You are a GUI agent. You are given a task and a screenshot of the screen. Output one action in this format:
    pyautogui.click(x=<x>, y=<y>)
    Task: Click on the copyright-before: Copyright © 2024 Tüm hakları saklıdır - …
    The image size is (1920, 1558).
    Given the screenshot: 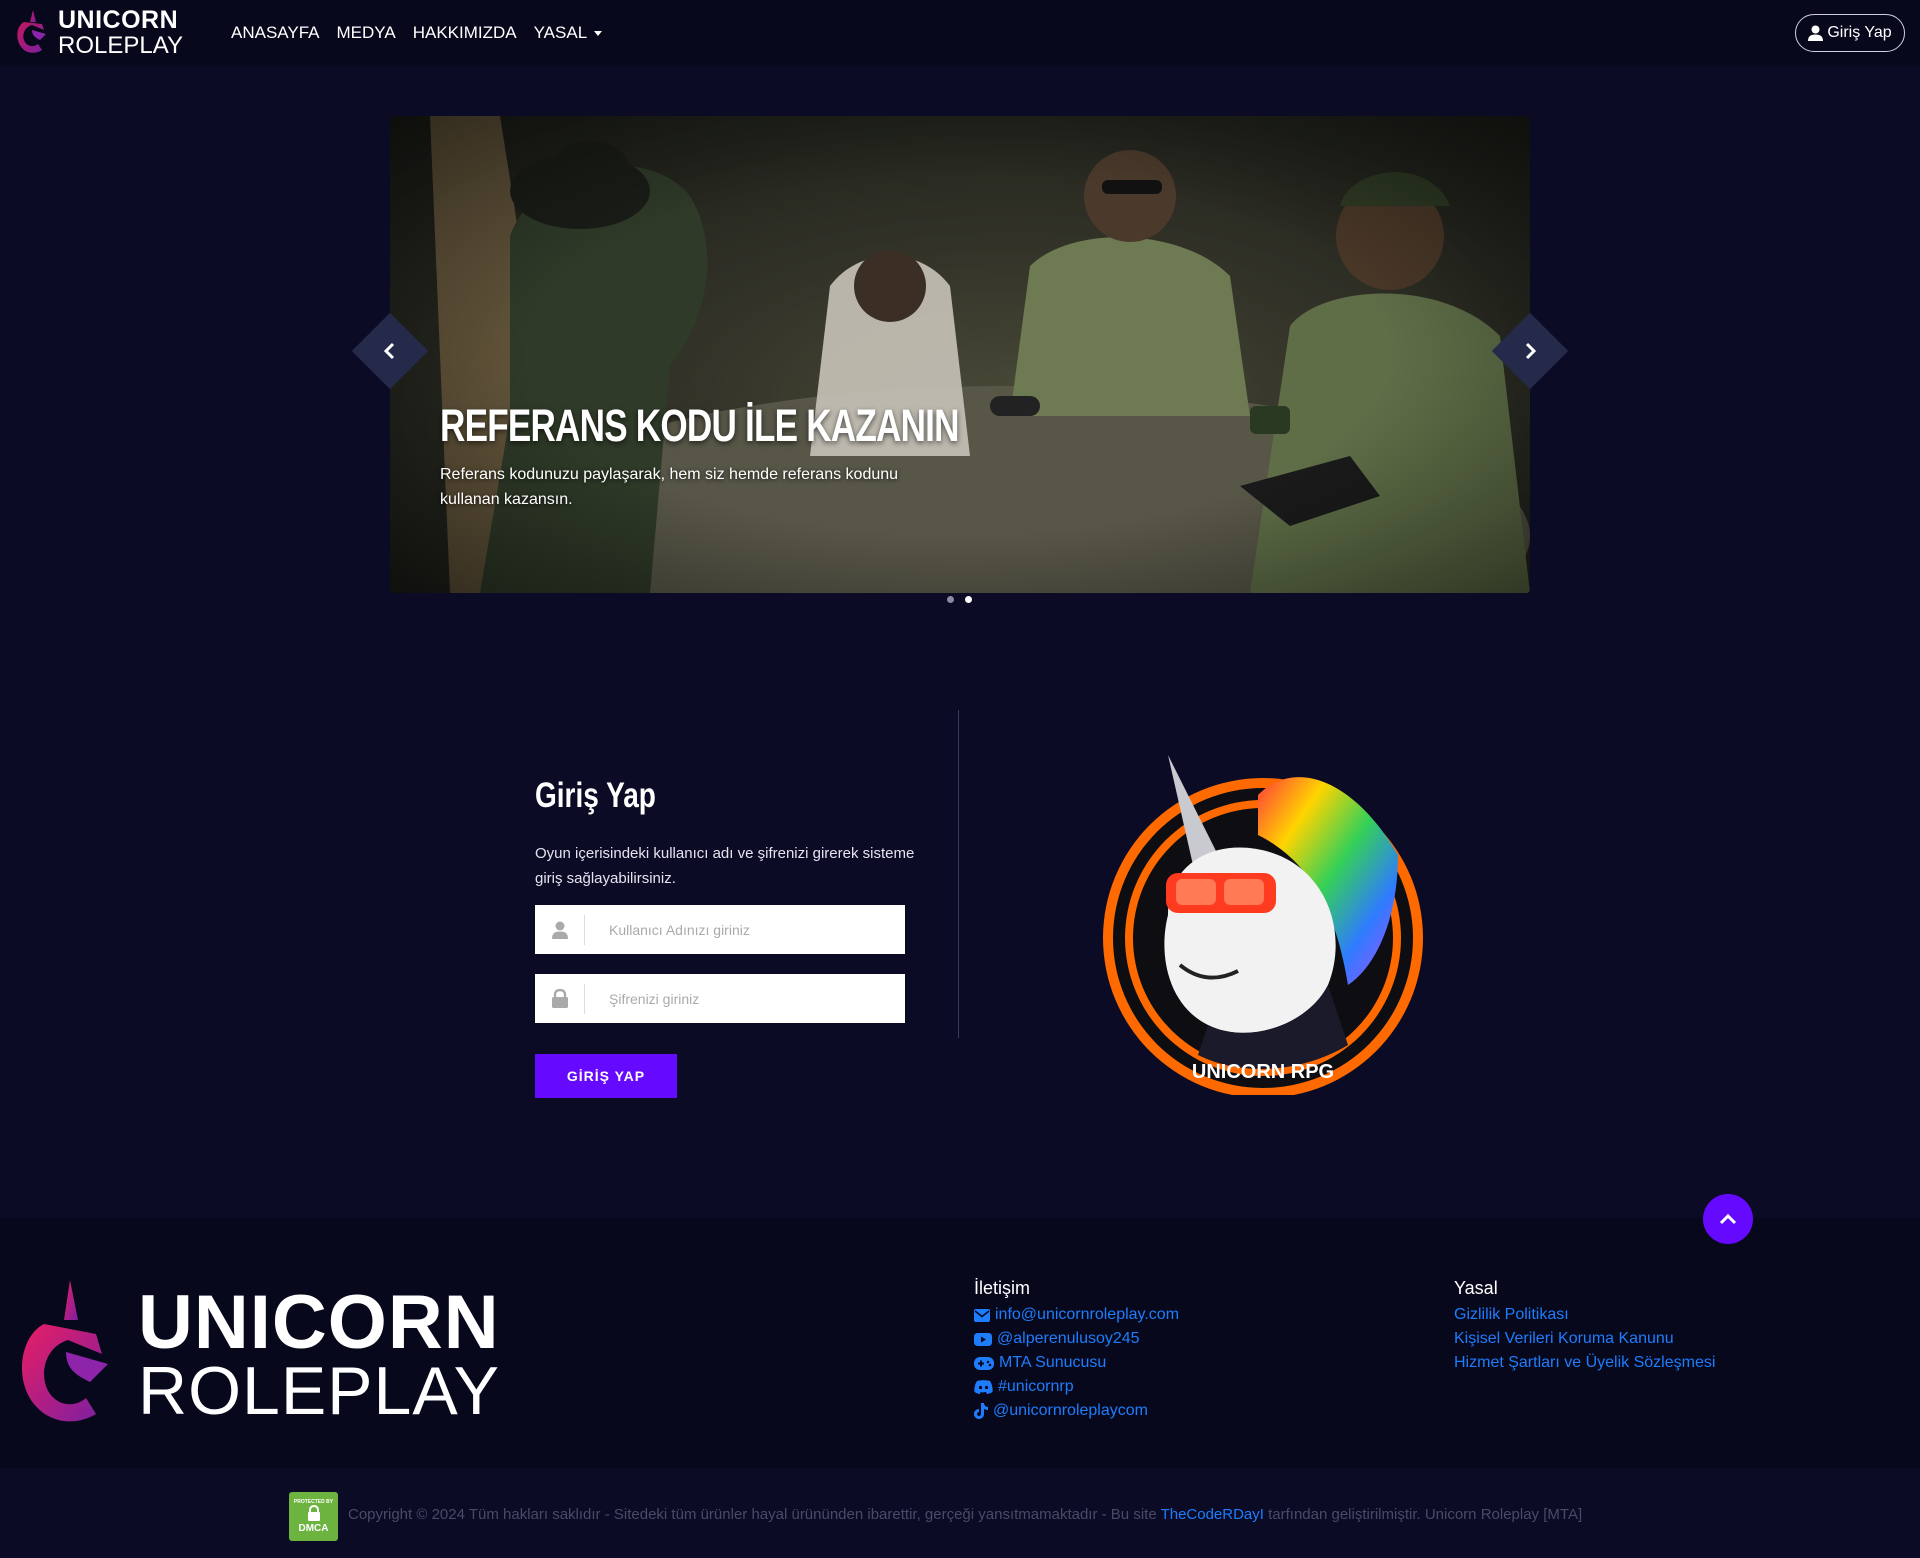 What is the action you would take?
    pyautogui.click(x=754, y=1514)
    